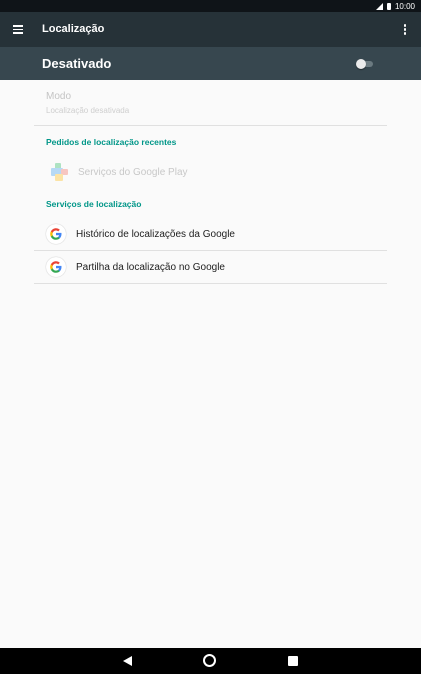  I want to click on home-icon, so click(209, 660).